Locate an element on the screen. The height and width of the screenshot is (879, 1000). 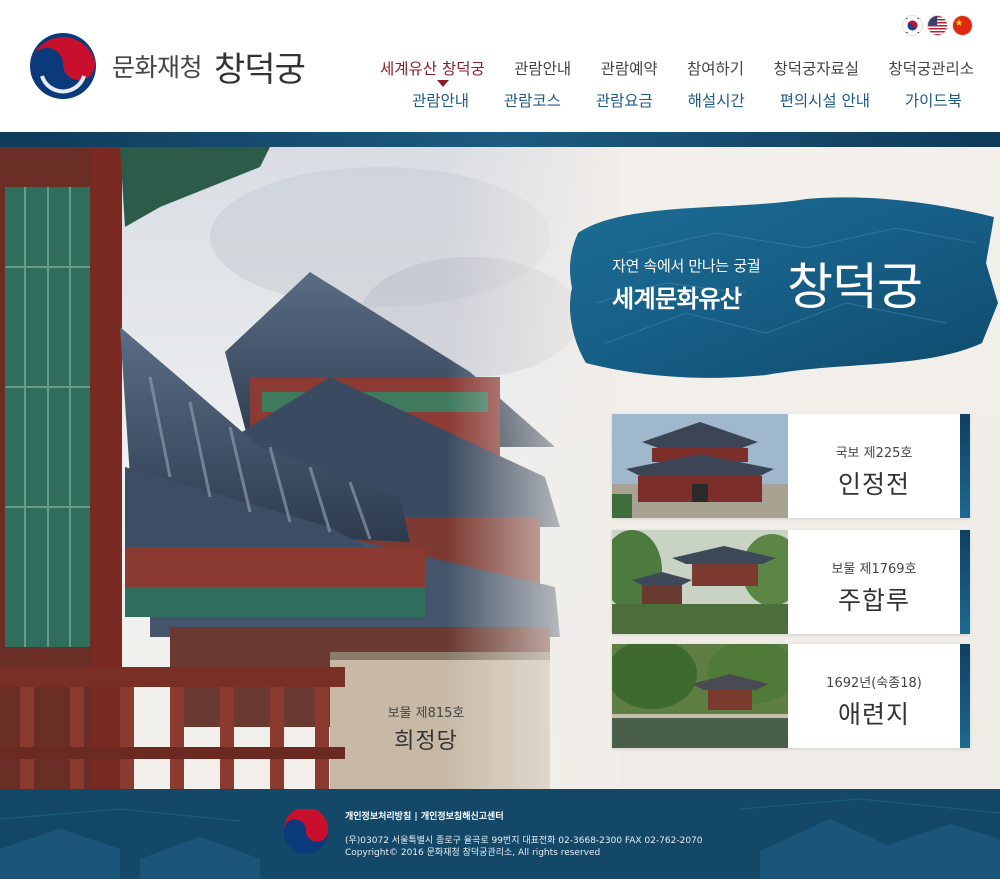
nav-reservation: 관람예약 is located at coordinates (629, 68).